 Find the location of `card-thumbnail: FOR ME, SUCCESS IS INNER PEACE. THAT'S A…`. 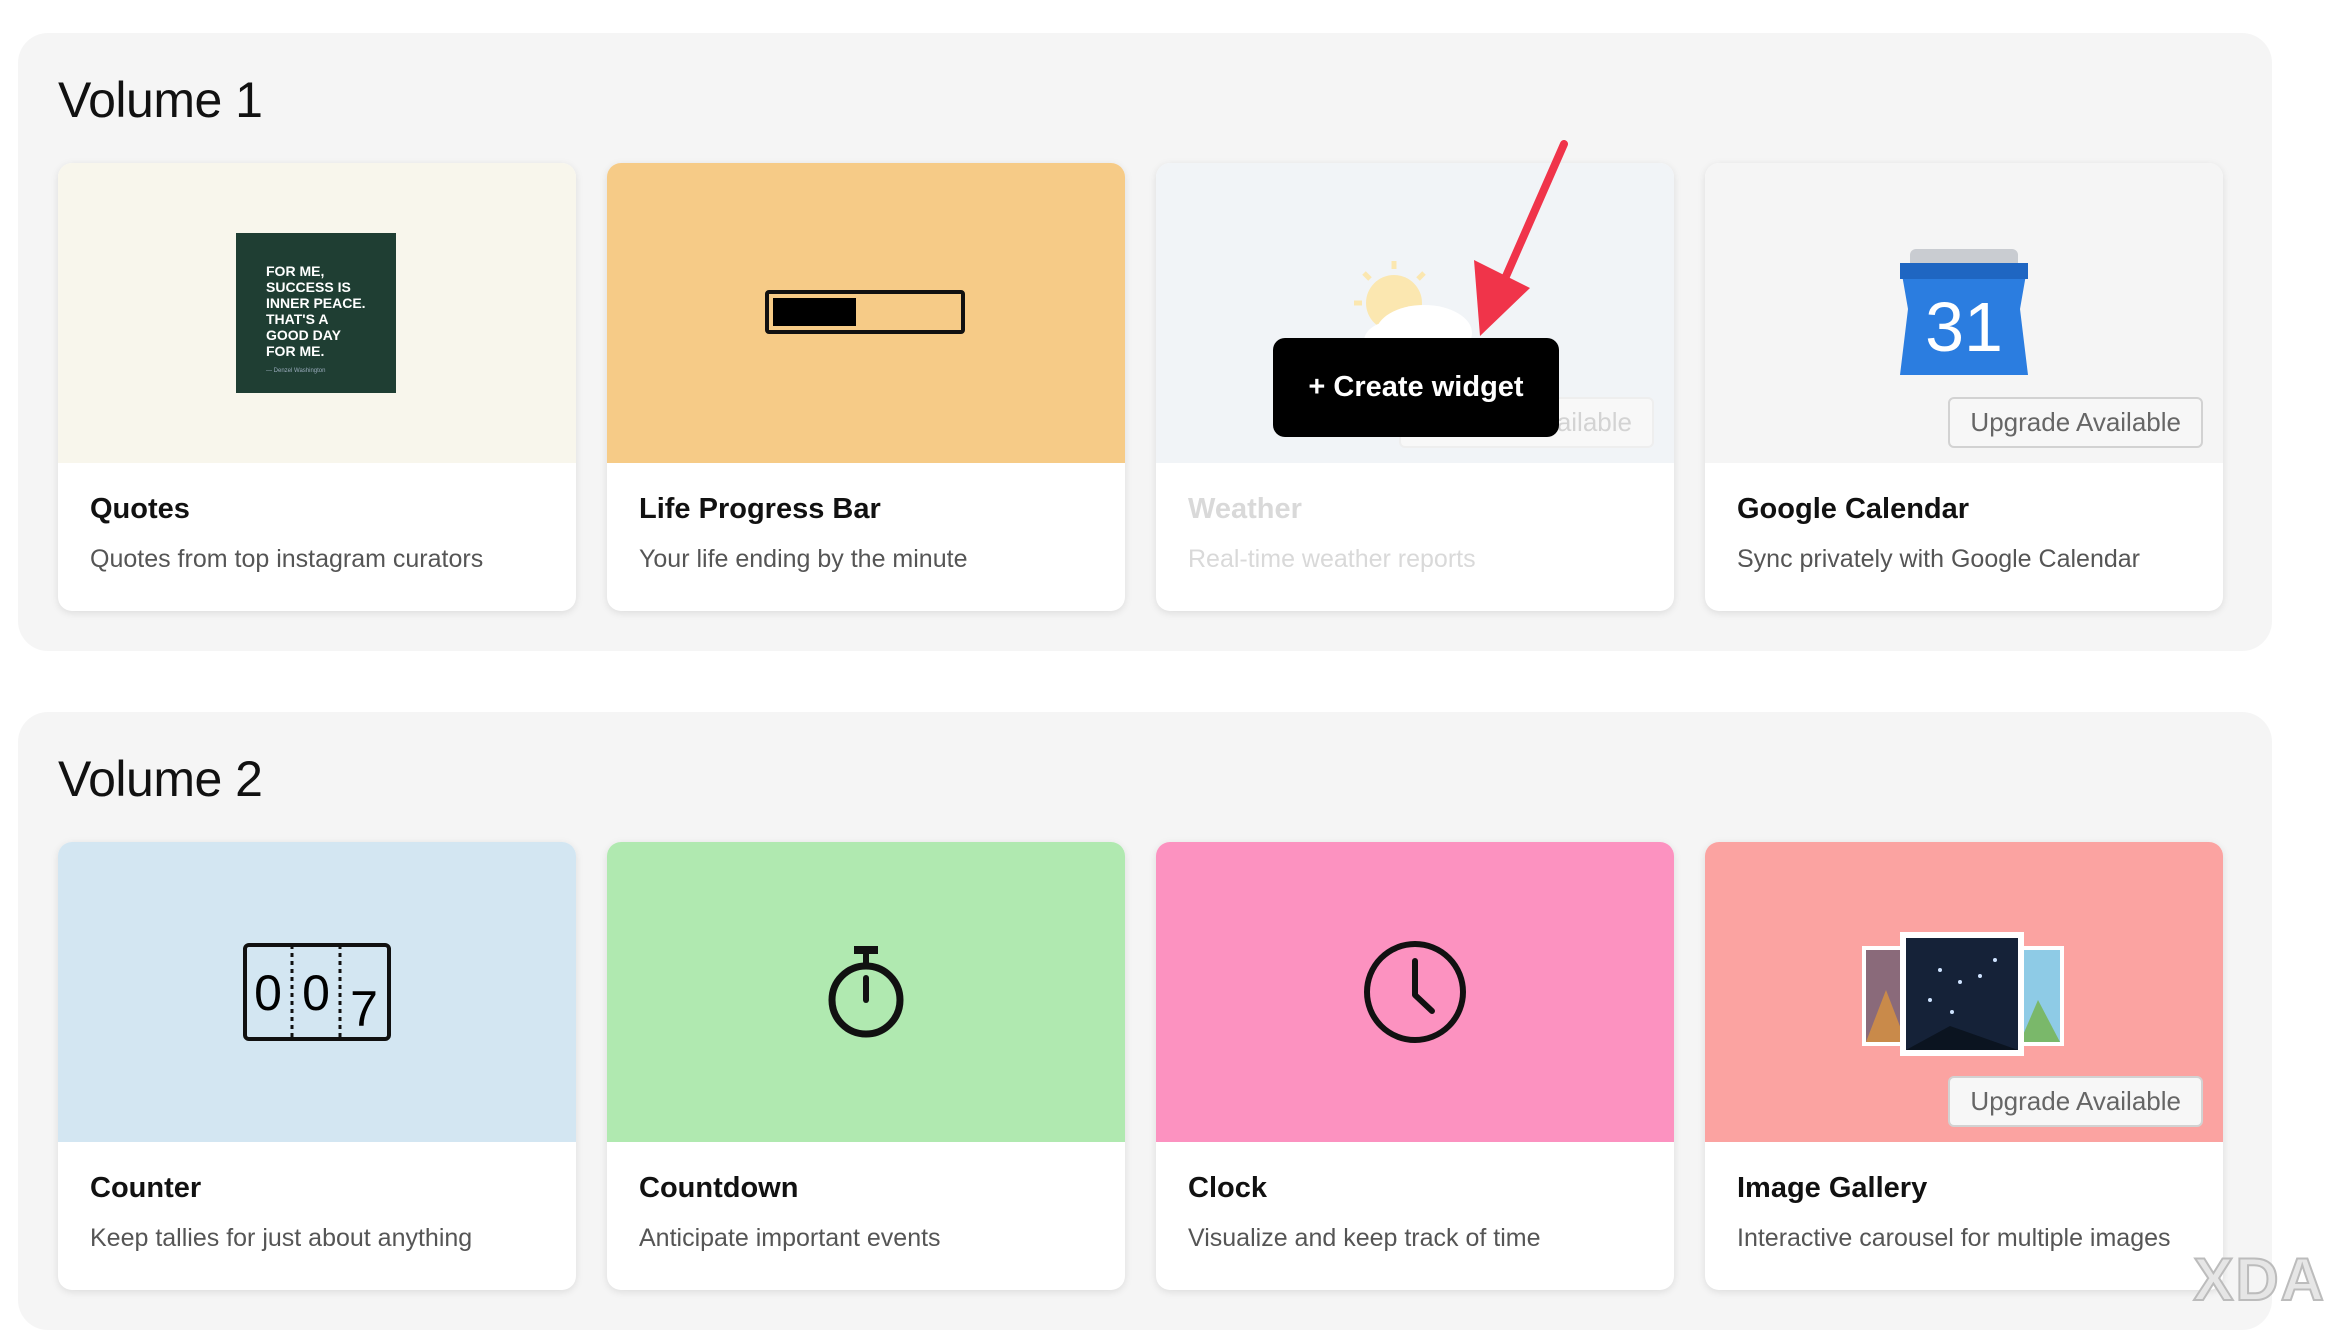

card-thumbnail: FOR ME, SUCCESS IS INNER PEACE. THAT'S A… is located at coordinates (317, 313).